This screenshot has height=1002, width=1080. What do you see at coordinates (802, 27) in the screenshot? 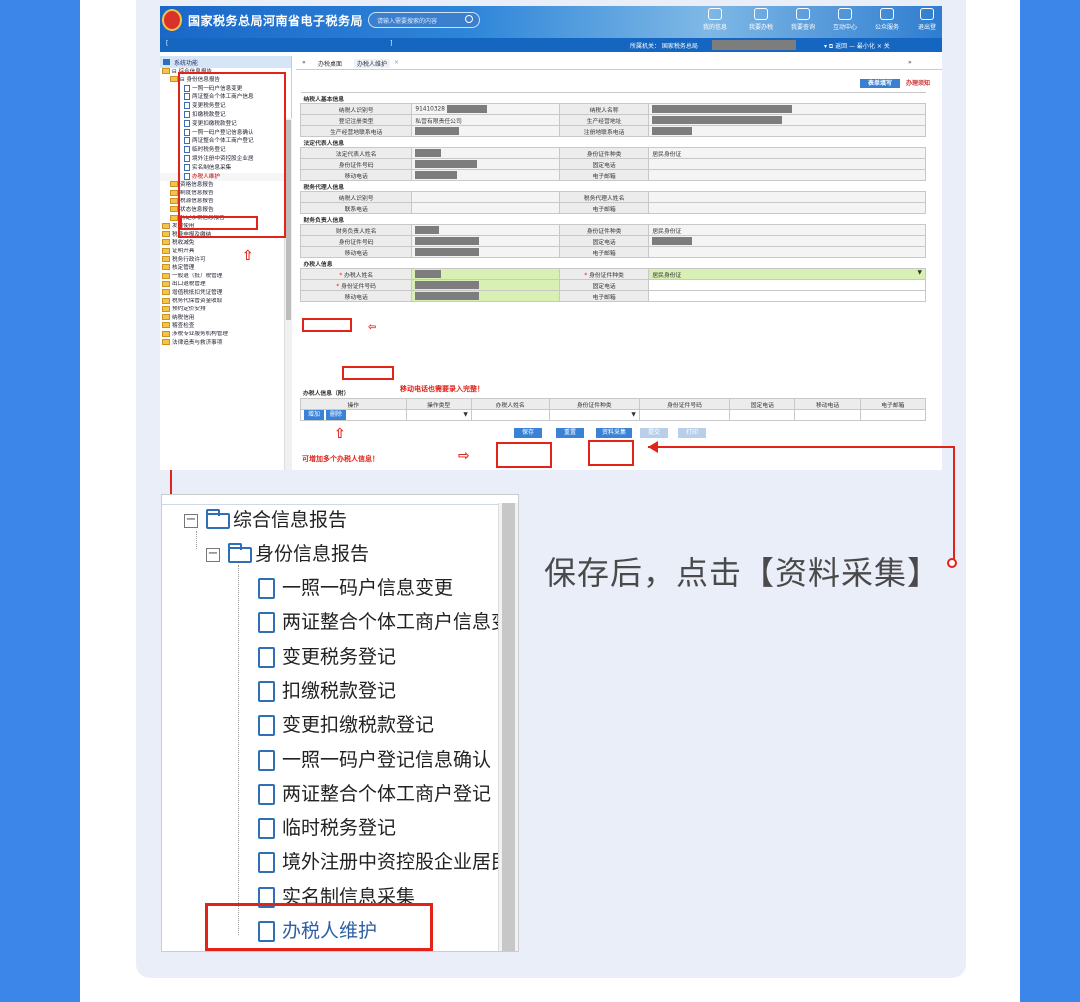
I see `nav-label: 我要查询` at bounding box center [802, 27].